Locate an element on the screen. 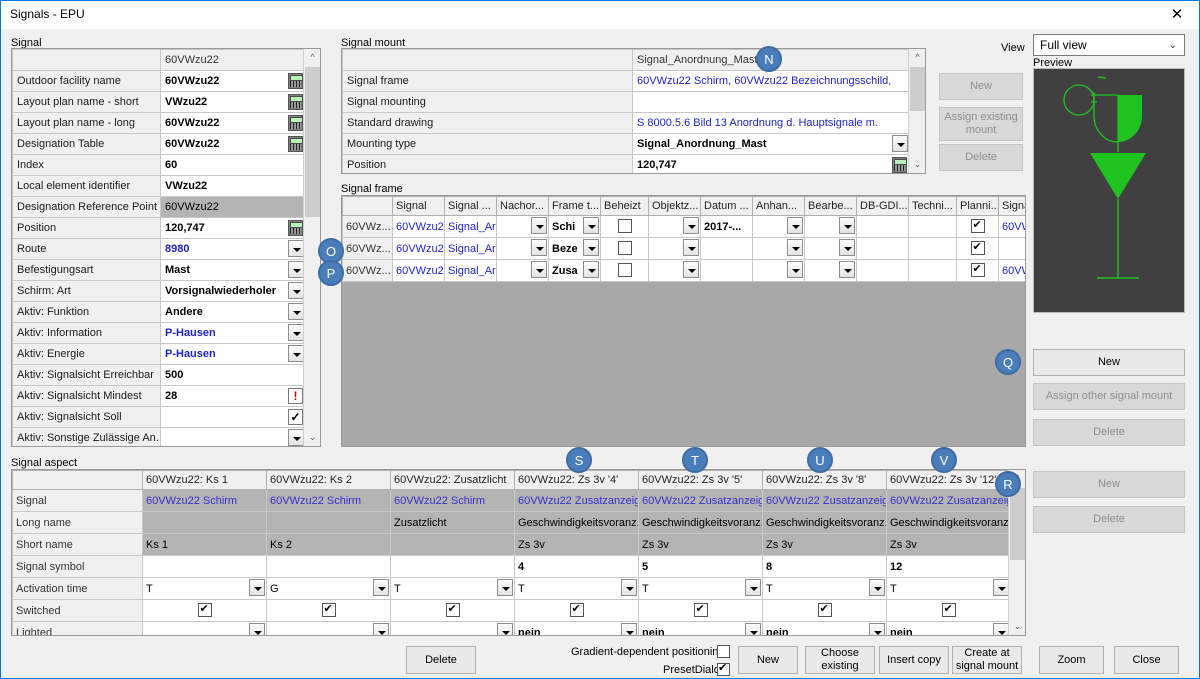 The width and height of the screenshot is (1200, 679). mount-row-value: 120,747 is located at coordinates (771, 163).